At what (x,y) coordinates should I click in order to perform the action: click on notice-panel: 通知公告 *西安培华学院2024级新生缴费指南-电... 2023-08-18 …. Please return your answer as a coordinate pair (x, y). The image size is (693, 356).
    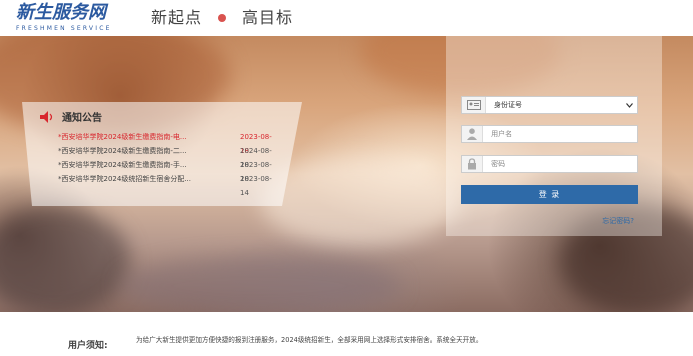
    Looking at the image, I should click on (167, 154).